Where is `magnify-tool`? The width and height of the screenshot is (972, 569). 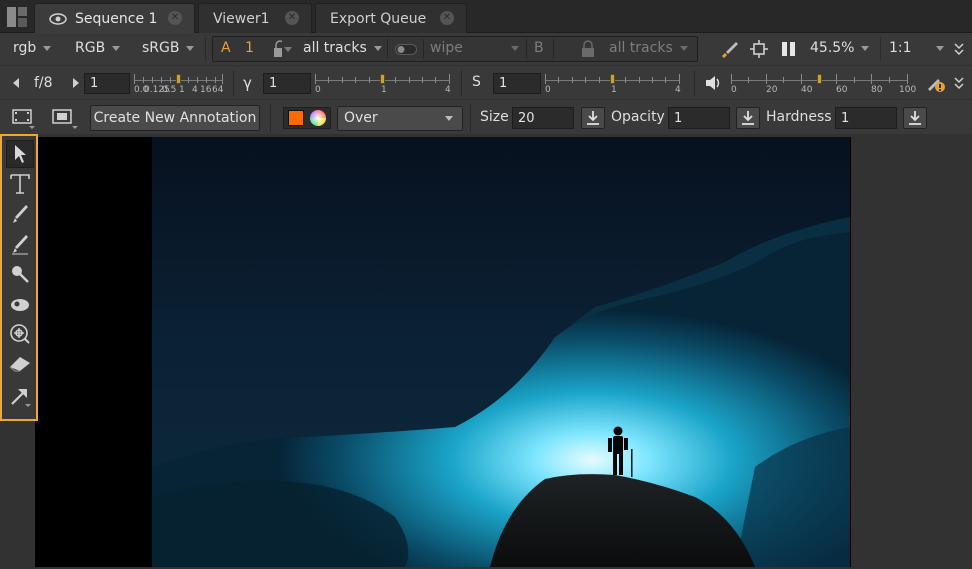
magnify-tool is located at coordinates (20, 274).